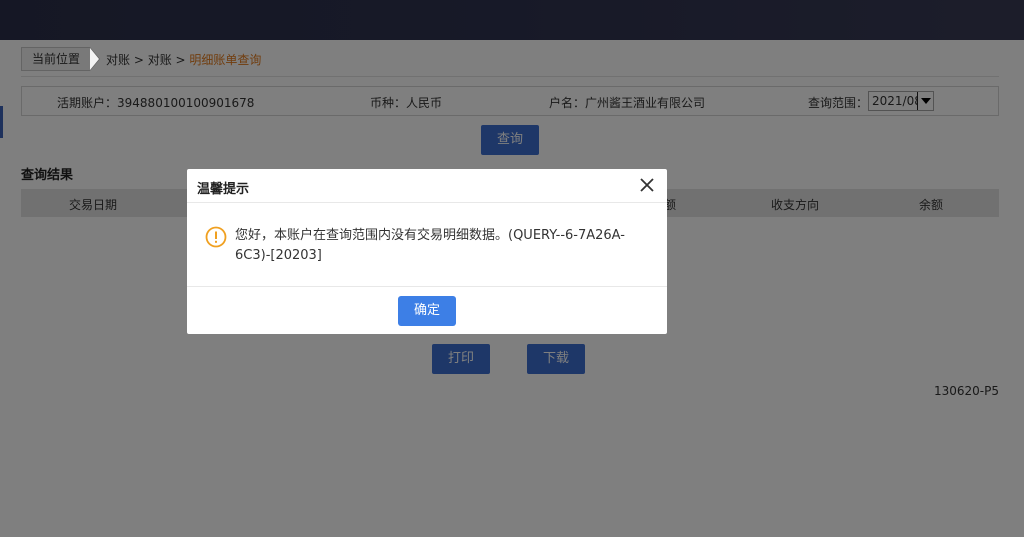 Image resolution: width=1024 pixels, height=537 pixels. Describe the element at coordinates (427, 311) in the screenshot. I see `confirm-button: 确定` at that location.